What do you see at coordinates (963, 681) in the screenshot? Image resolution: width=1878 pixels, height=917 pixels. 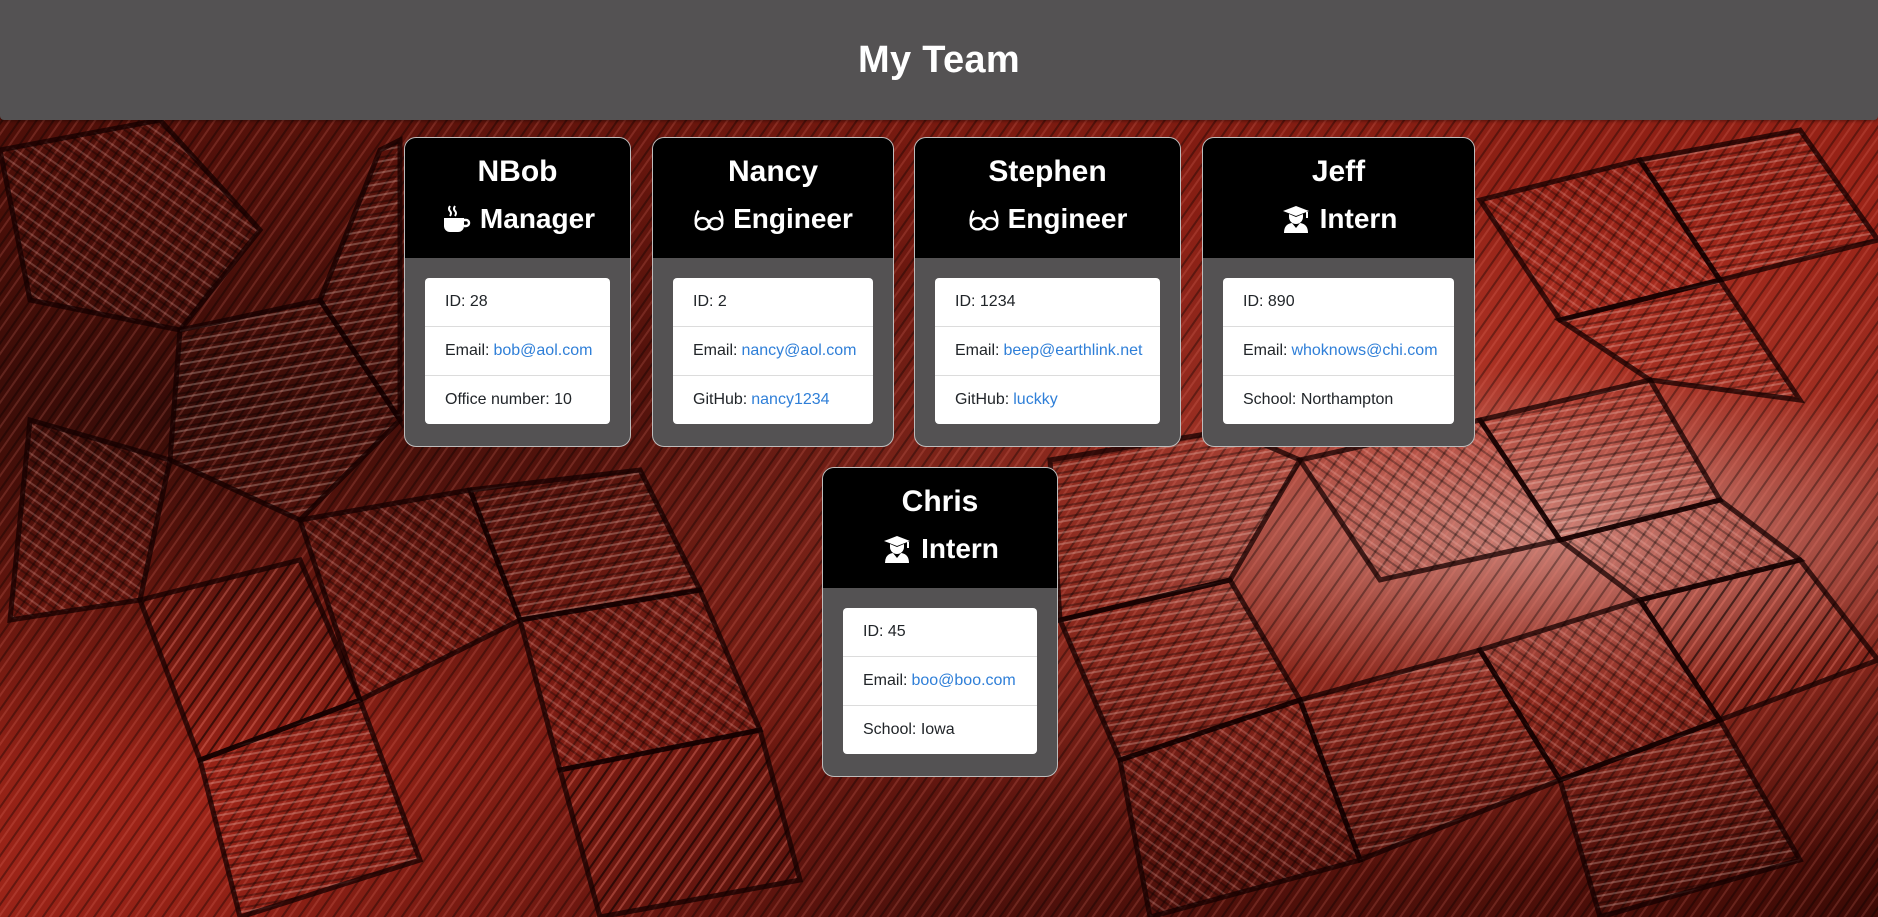 I see `email-link: boo@boo.com` at bounding box center [963, 681].